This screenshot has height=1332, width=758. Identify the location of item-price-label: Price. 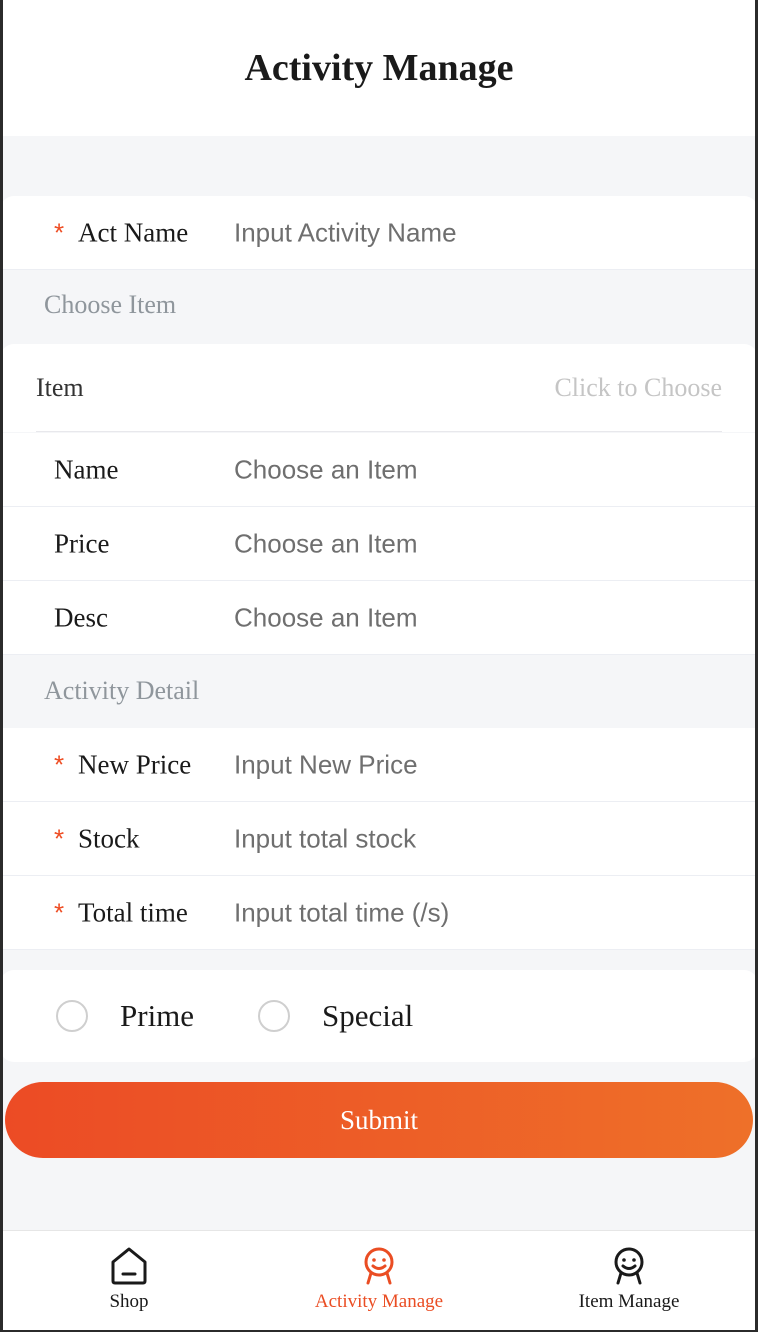
(82, 543).